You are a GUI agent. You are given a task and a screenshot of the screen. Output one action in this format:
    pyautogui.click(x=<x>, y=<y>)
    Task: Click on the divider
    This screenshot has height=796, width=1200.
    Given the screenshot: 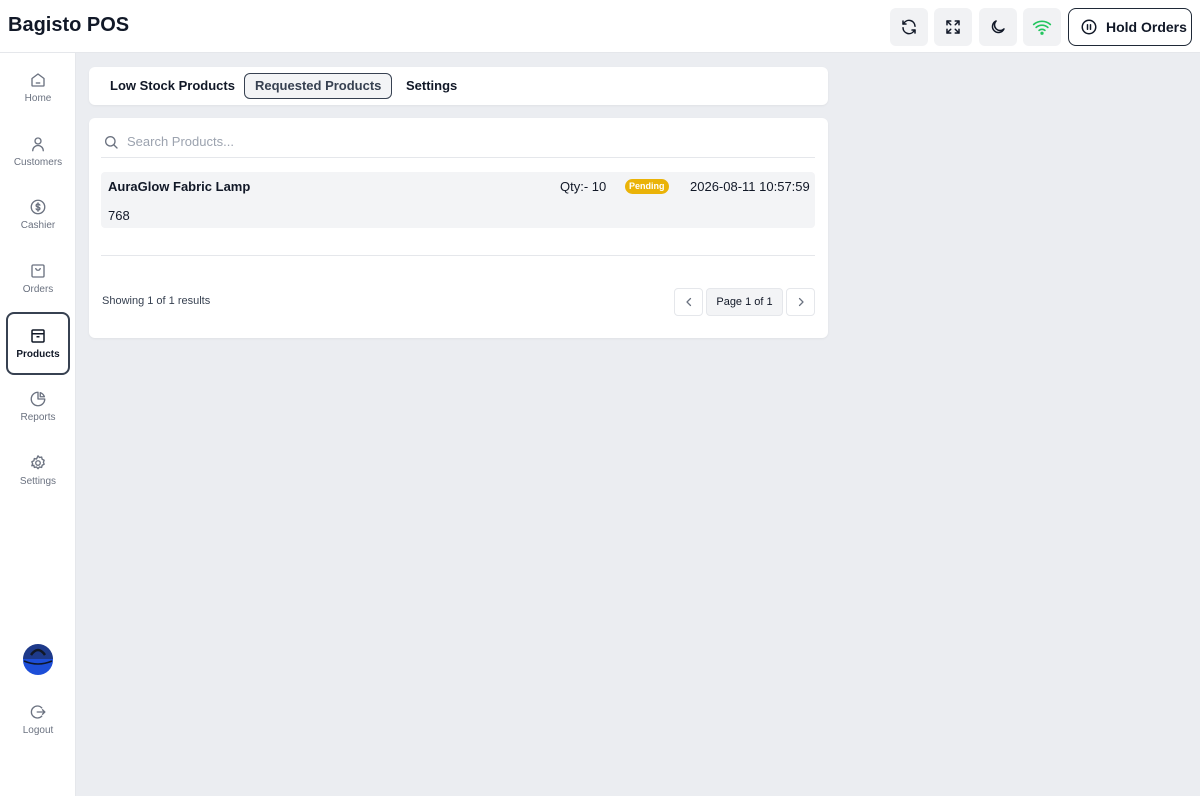 What is the action you would take?
    pyautogui.click(x=458, y=255)
    